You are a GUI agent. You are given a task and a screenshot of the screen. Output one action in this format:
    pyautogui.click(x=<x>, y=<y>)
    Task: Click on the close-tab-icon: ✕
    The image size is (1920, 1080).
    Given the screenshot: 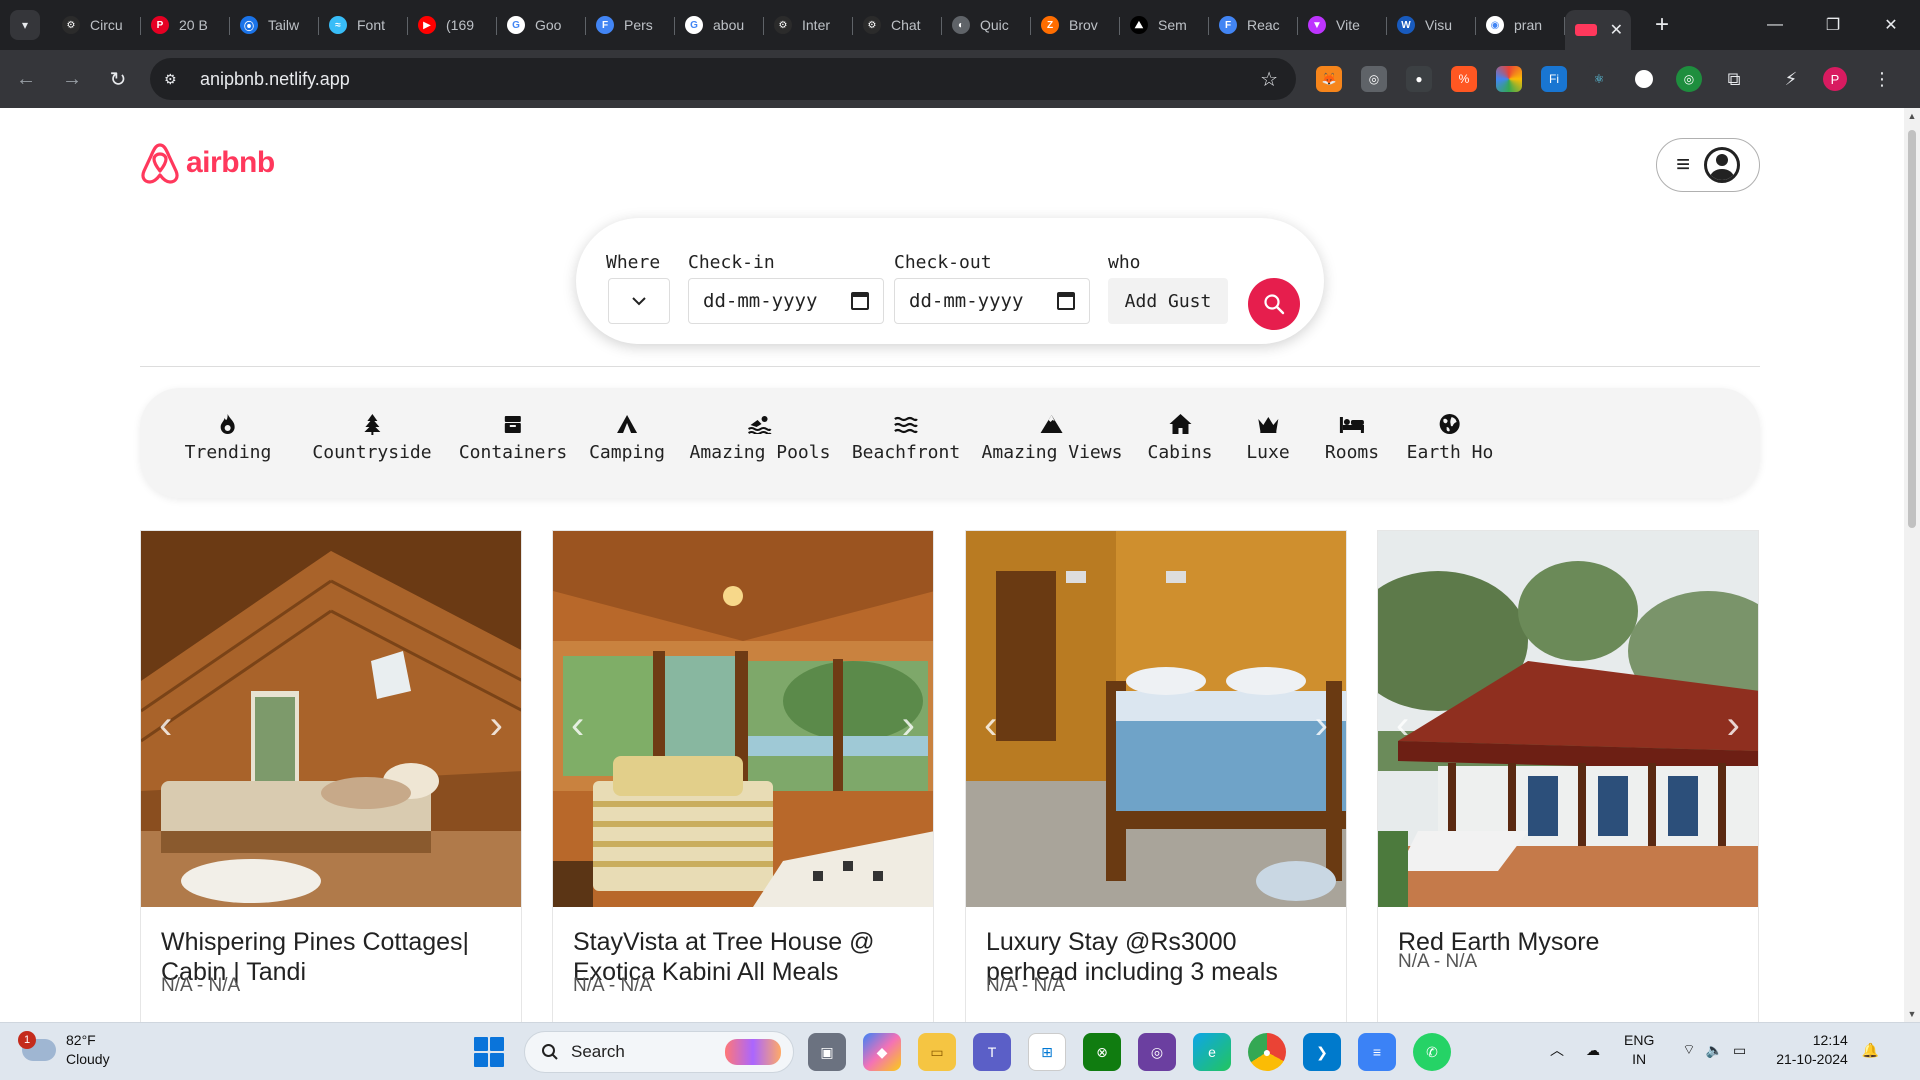 What is the action you would take?
    pyautogui.click(x=1616, y=30)
    